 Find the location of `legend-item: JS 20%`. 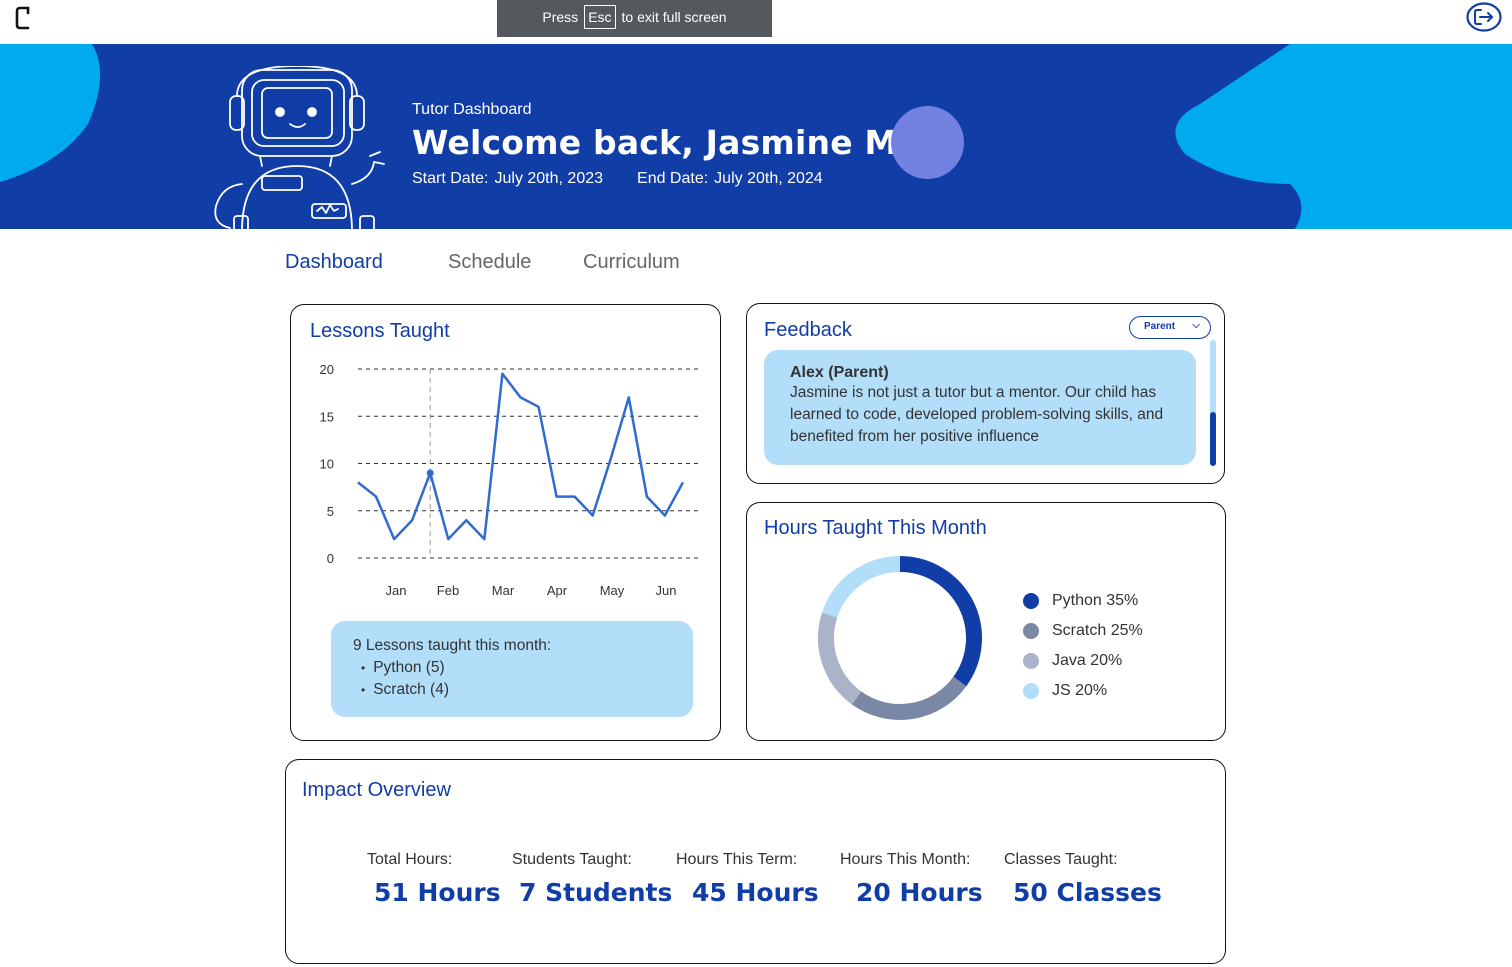

legend-item: JS 20% is located at coordinates (1083, 691).